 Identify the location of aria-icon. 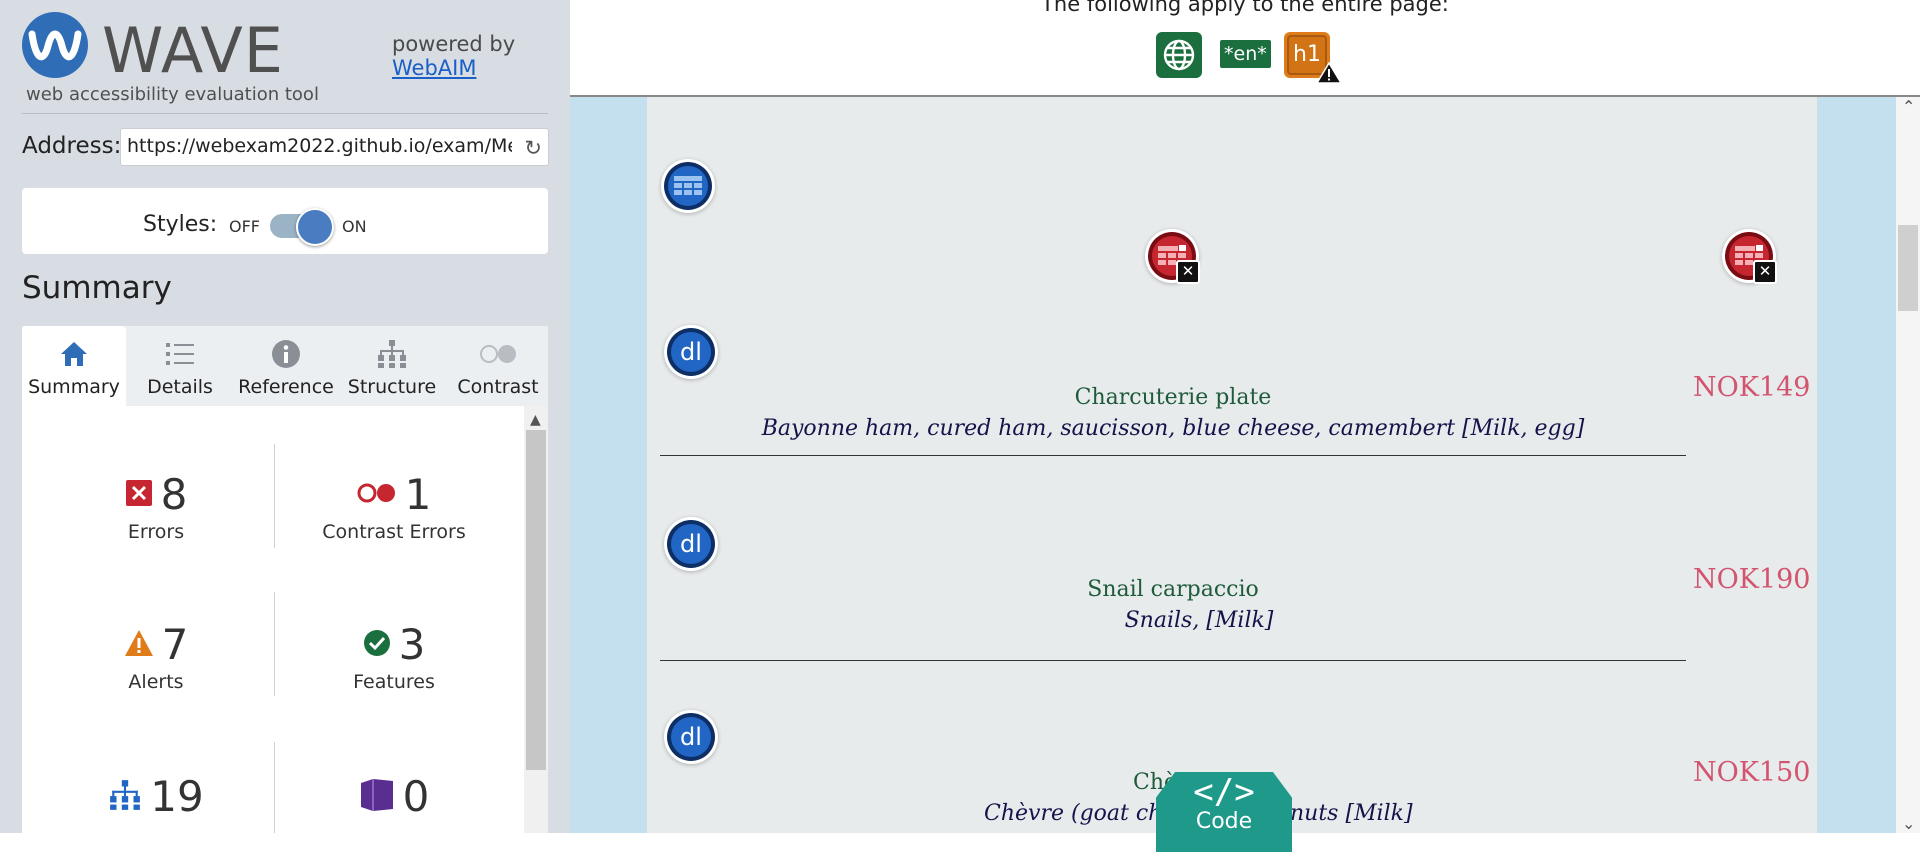
(377, 797).